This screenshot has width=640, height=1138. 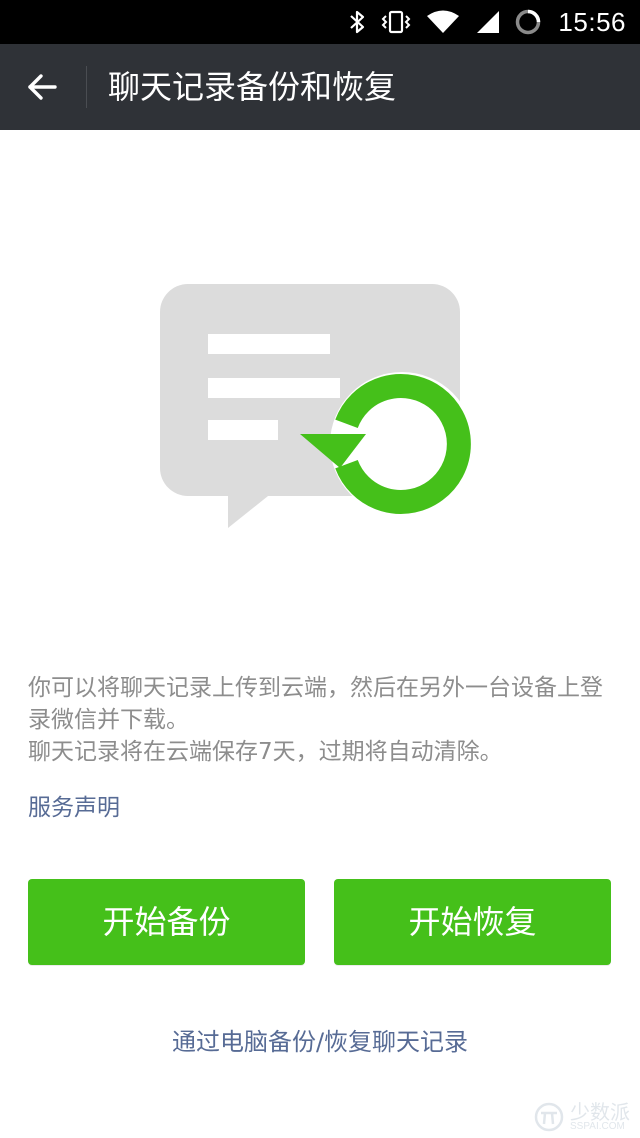 I want to click on description-line-2: 聊天记录将在云端保存7天，过期将自动清除。, so click(x=265, y=752).